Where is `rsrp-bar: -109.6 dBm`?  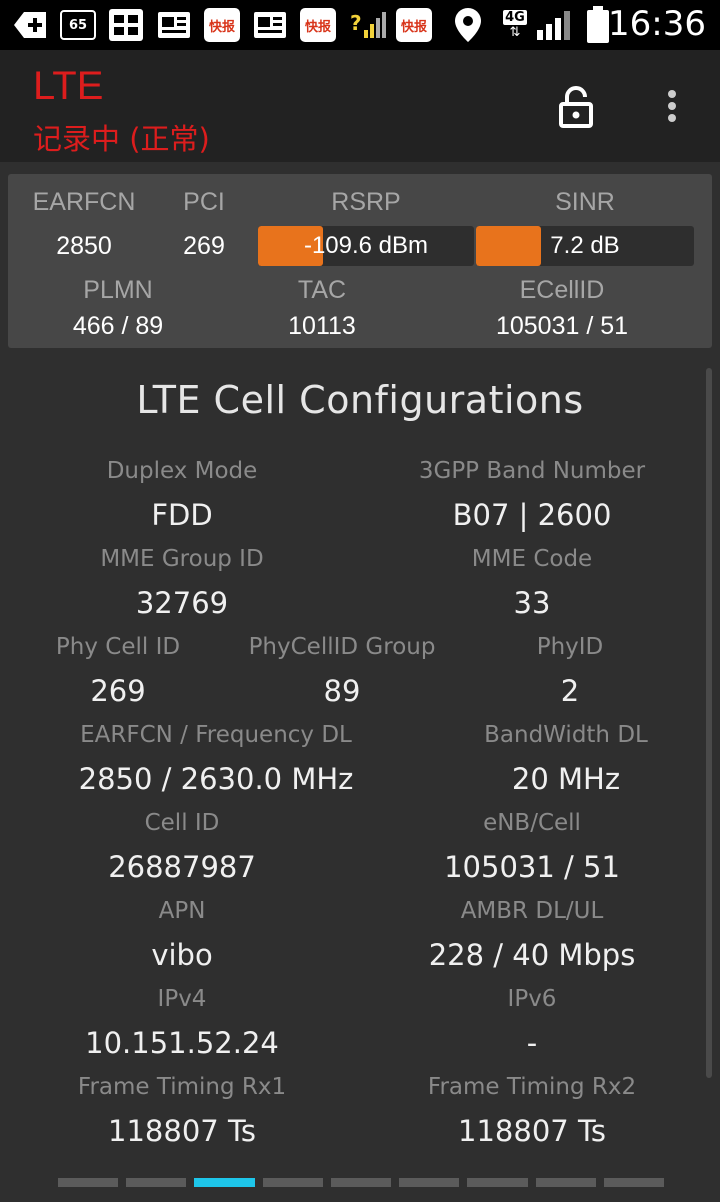
rsrp-bar: -109.6 dBm is located at coordinates (366, 246).